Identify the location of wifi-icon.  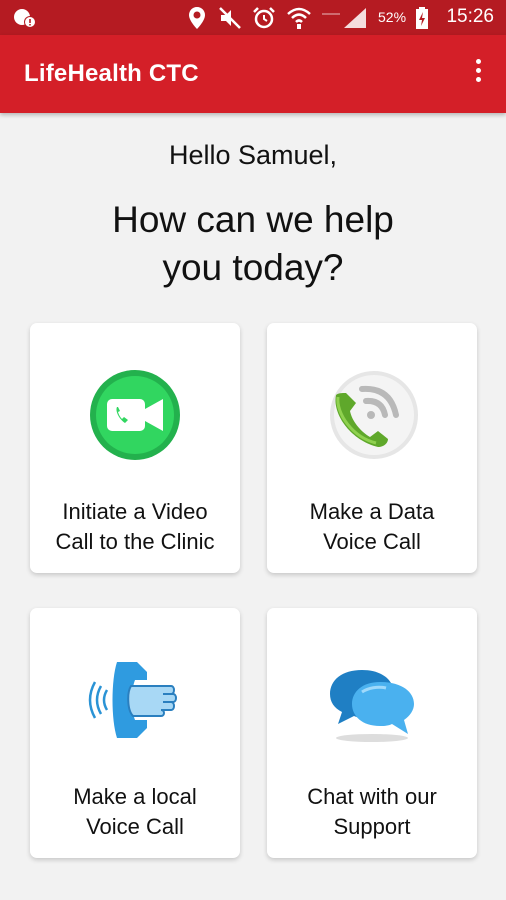
(299, 18).